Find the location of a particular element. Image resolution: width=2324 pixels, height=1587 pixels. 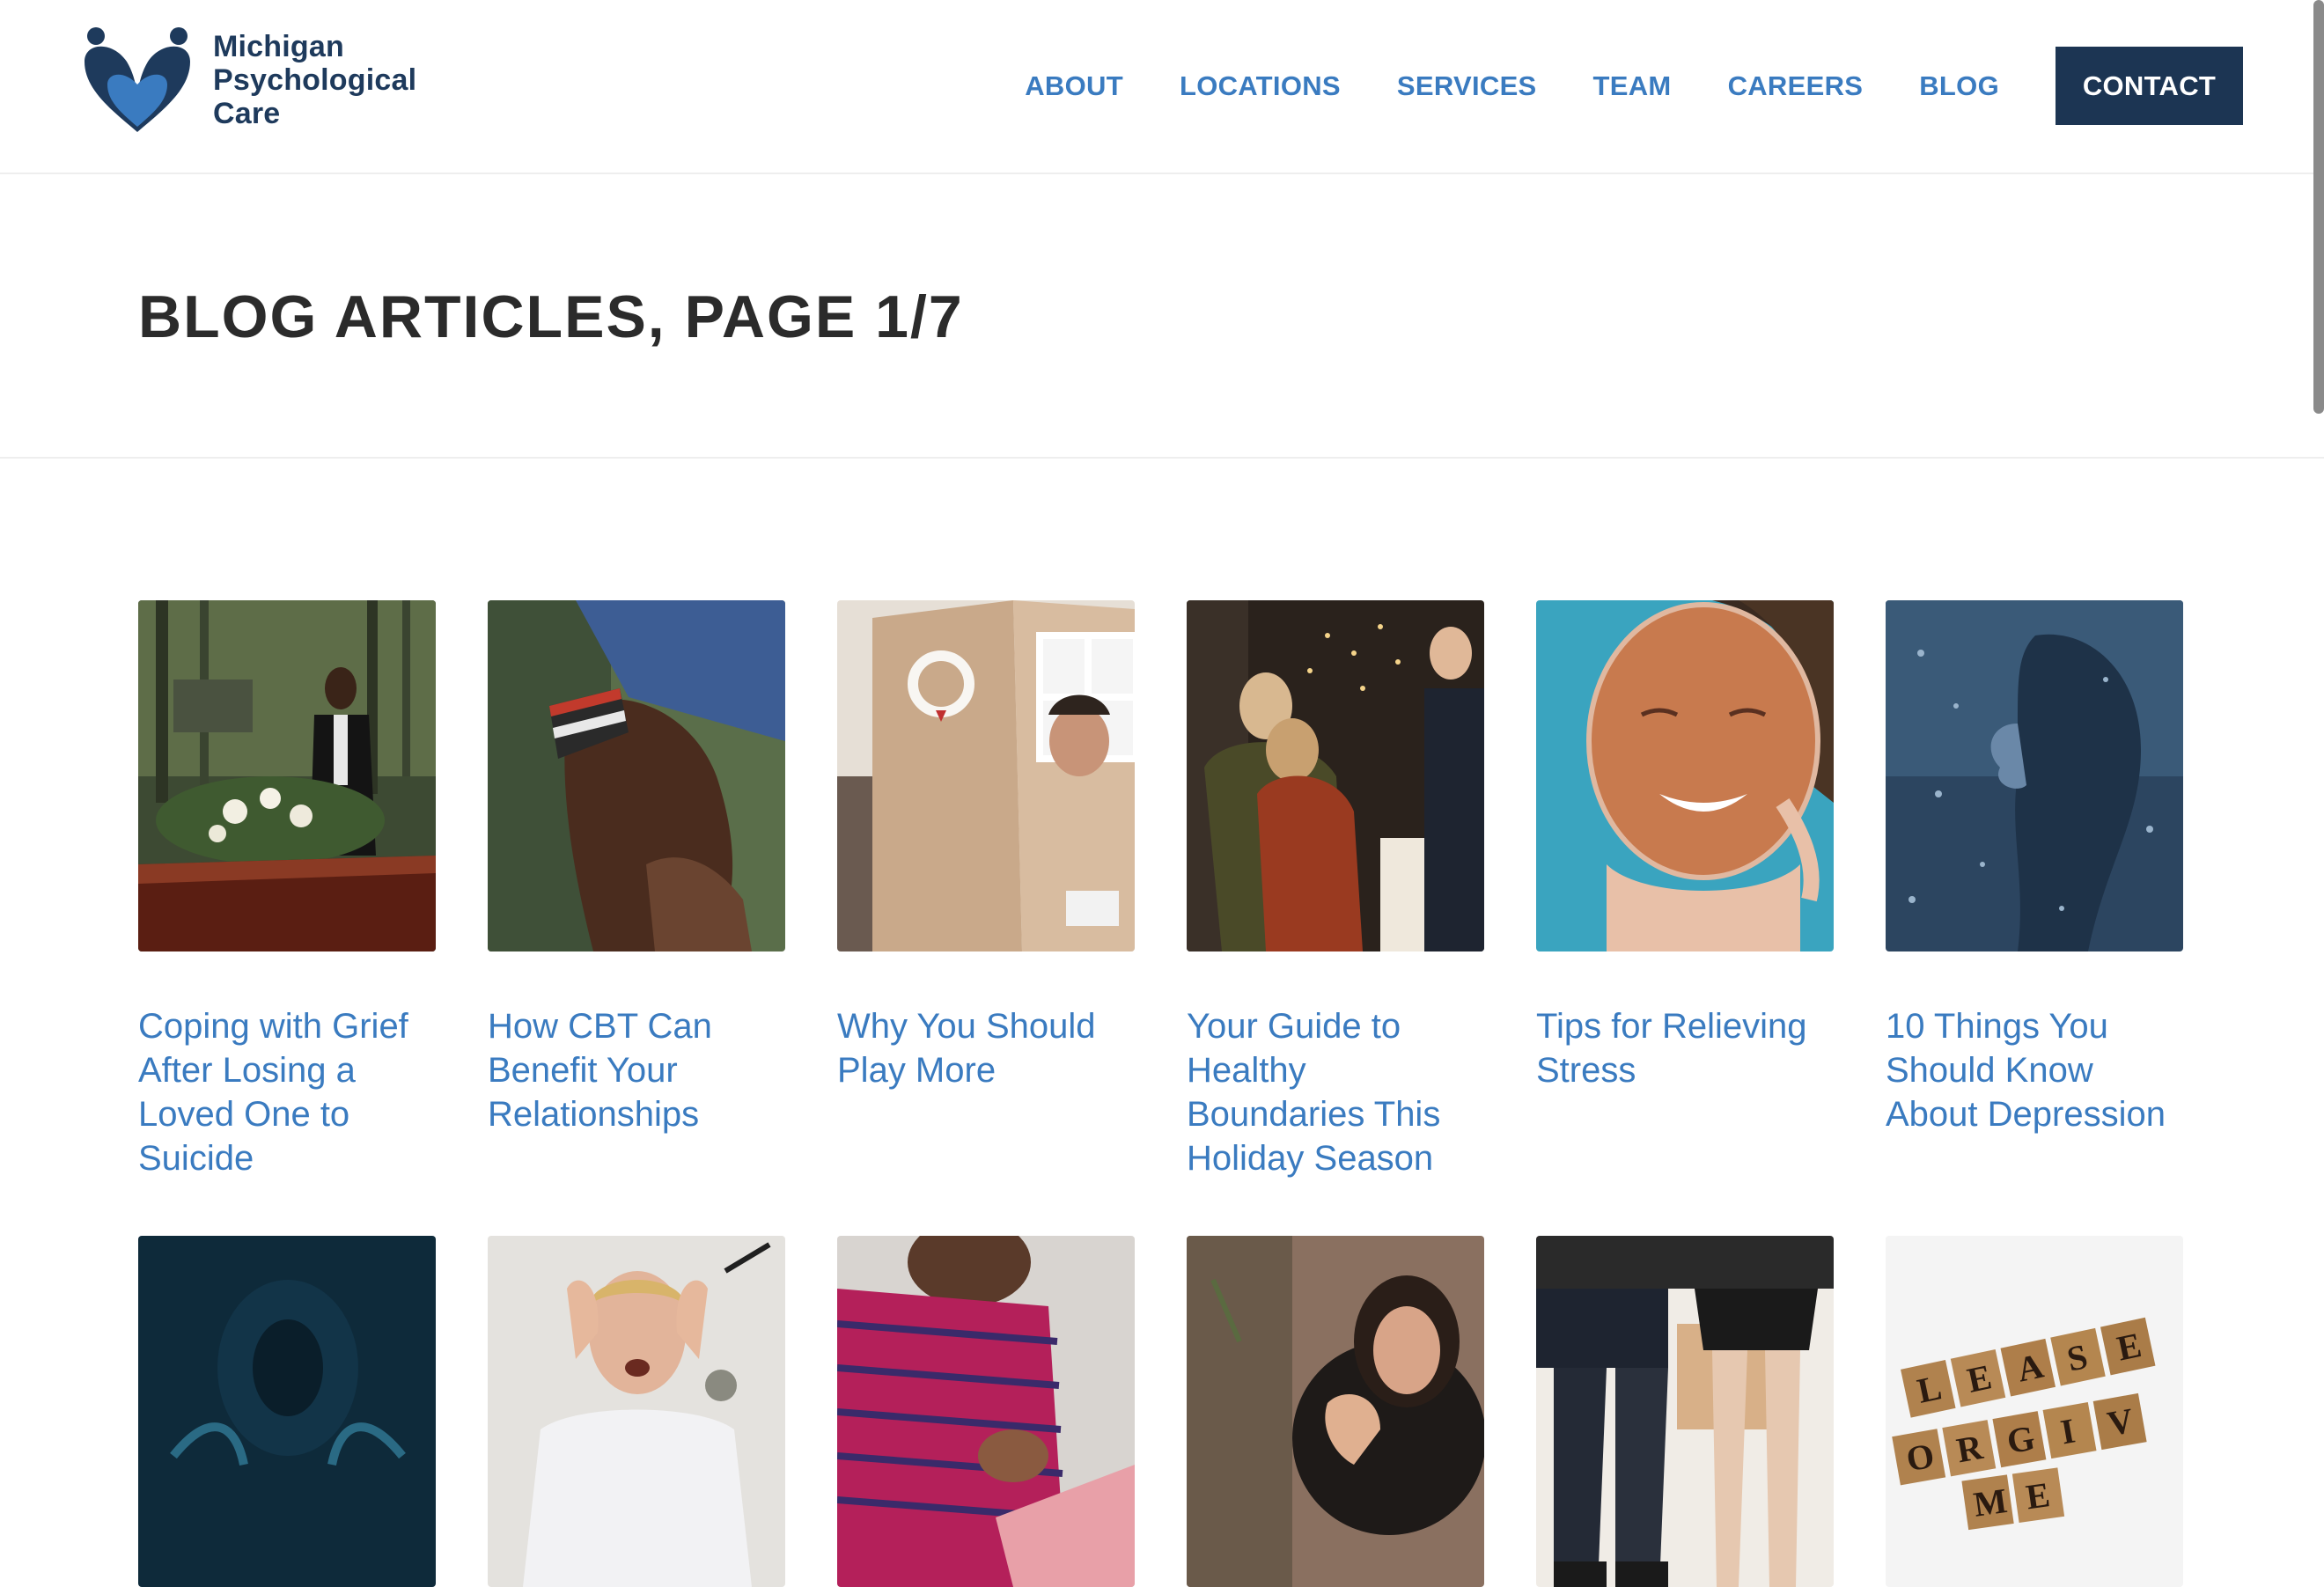

woman-reaching-photo-icon is located at coordinates (1335, 1411).